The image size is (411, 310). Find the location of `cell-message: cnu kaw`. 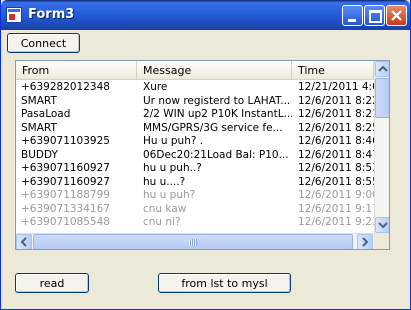

cell-message: cnu kaw is located at coordinates (165, 208).